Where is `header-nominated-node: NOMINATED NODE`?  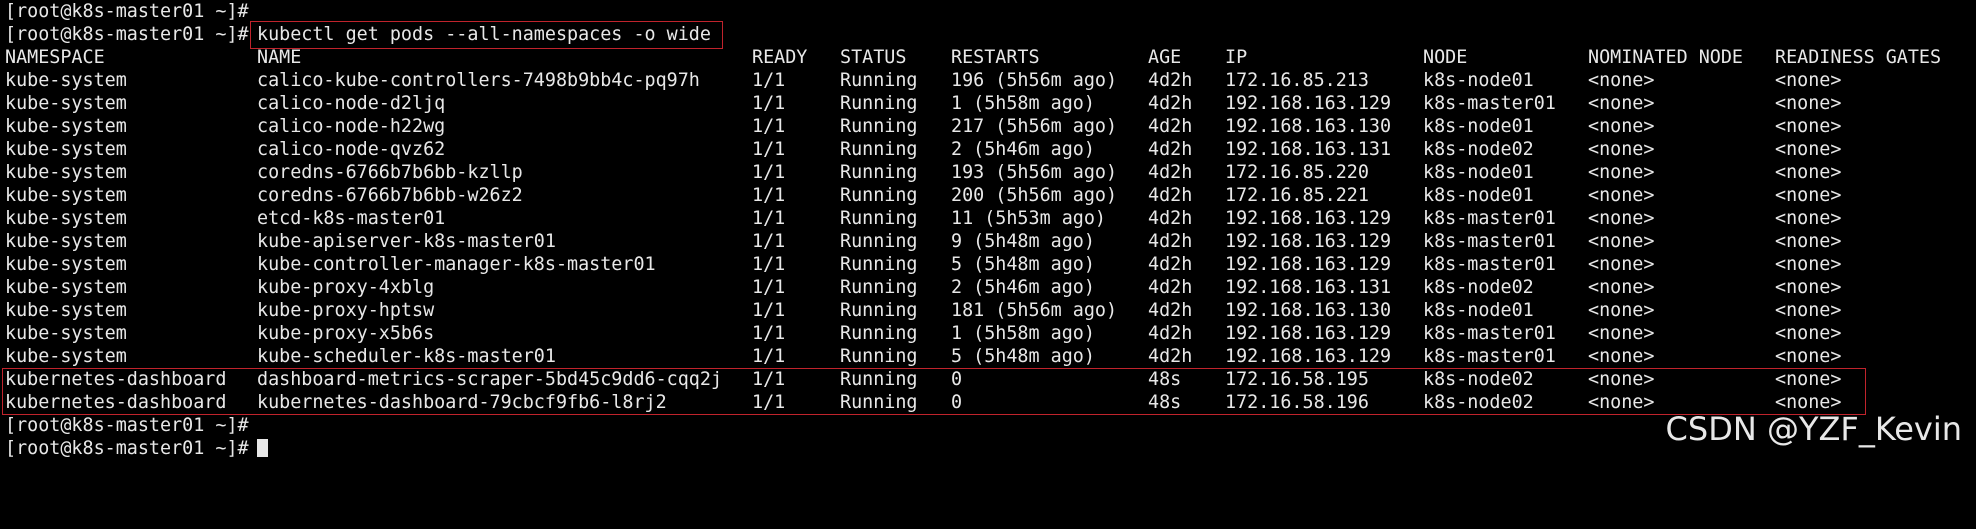
header-nominated-node: NOMINATED NODE is located at coordinates (1666, 57).